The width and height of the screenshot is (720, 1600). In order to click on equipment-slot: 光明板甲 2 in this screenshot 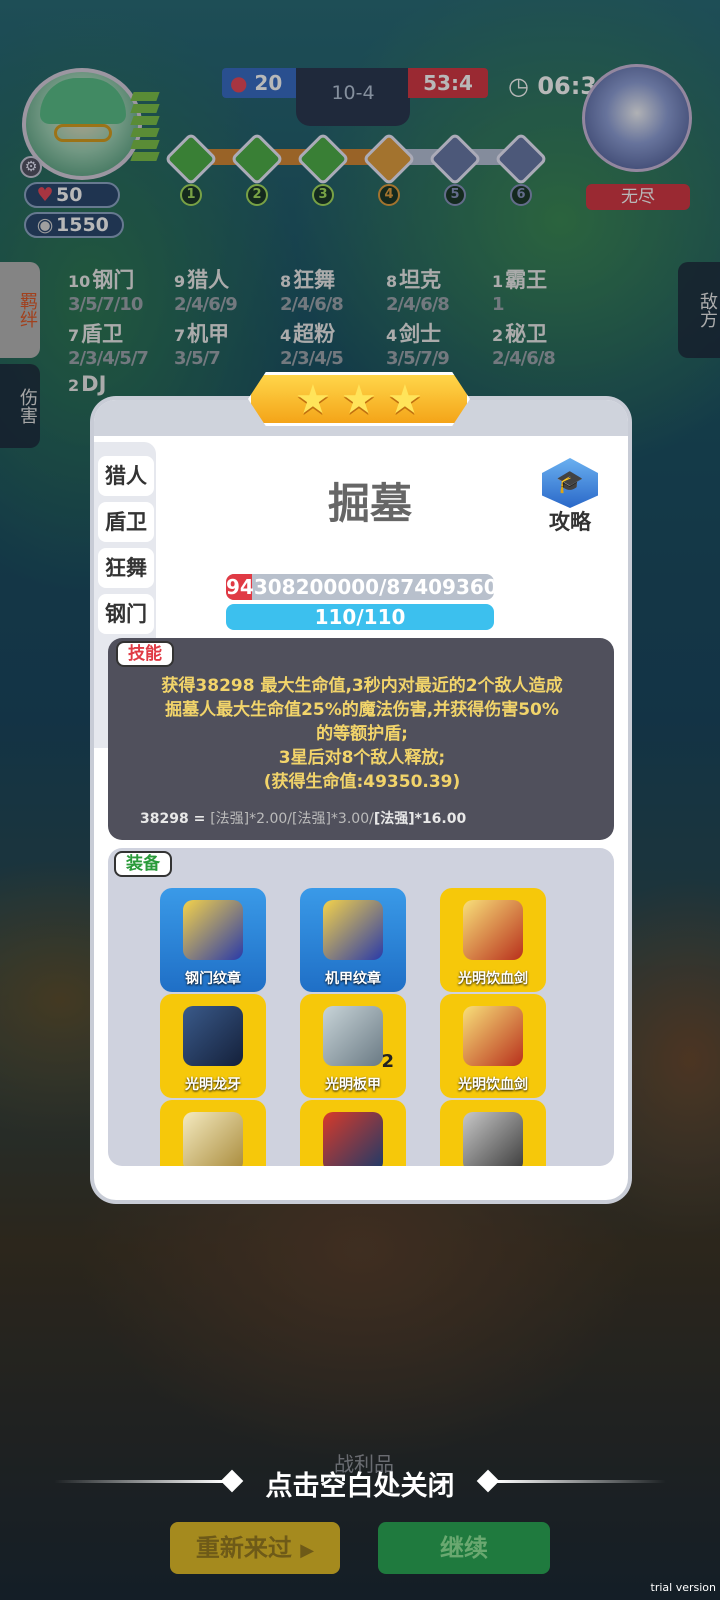, I will do `click(353, 1046)`.